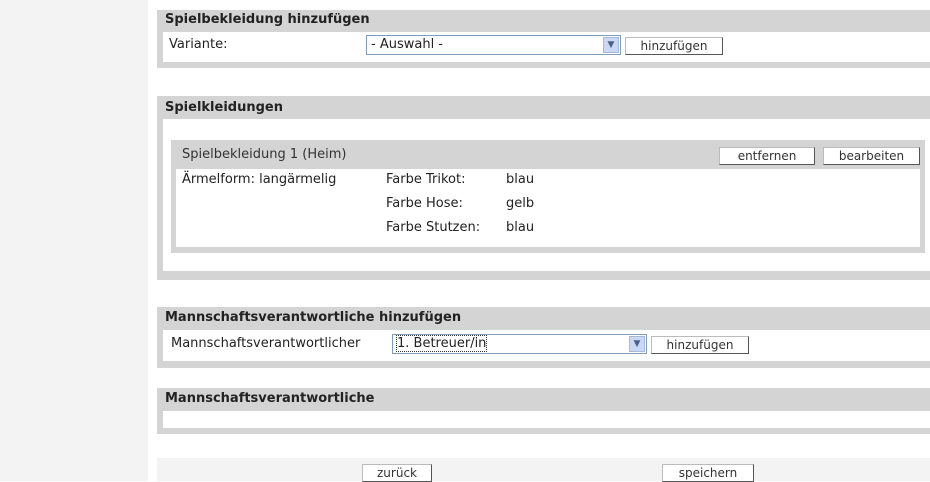 The image size is (930, 482). What do you see at coordinates (313, 317) in the screenshot?
I see `add-manager-title: Mannschaftsverantwortliche hinzufügen` at bounding box center [313, 317].